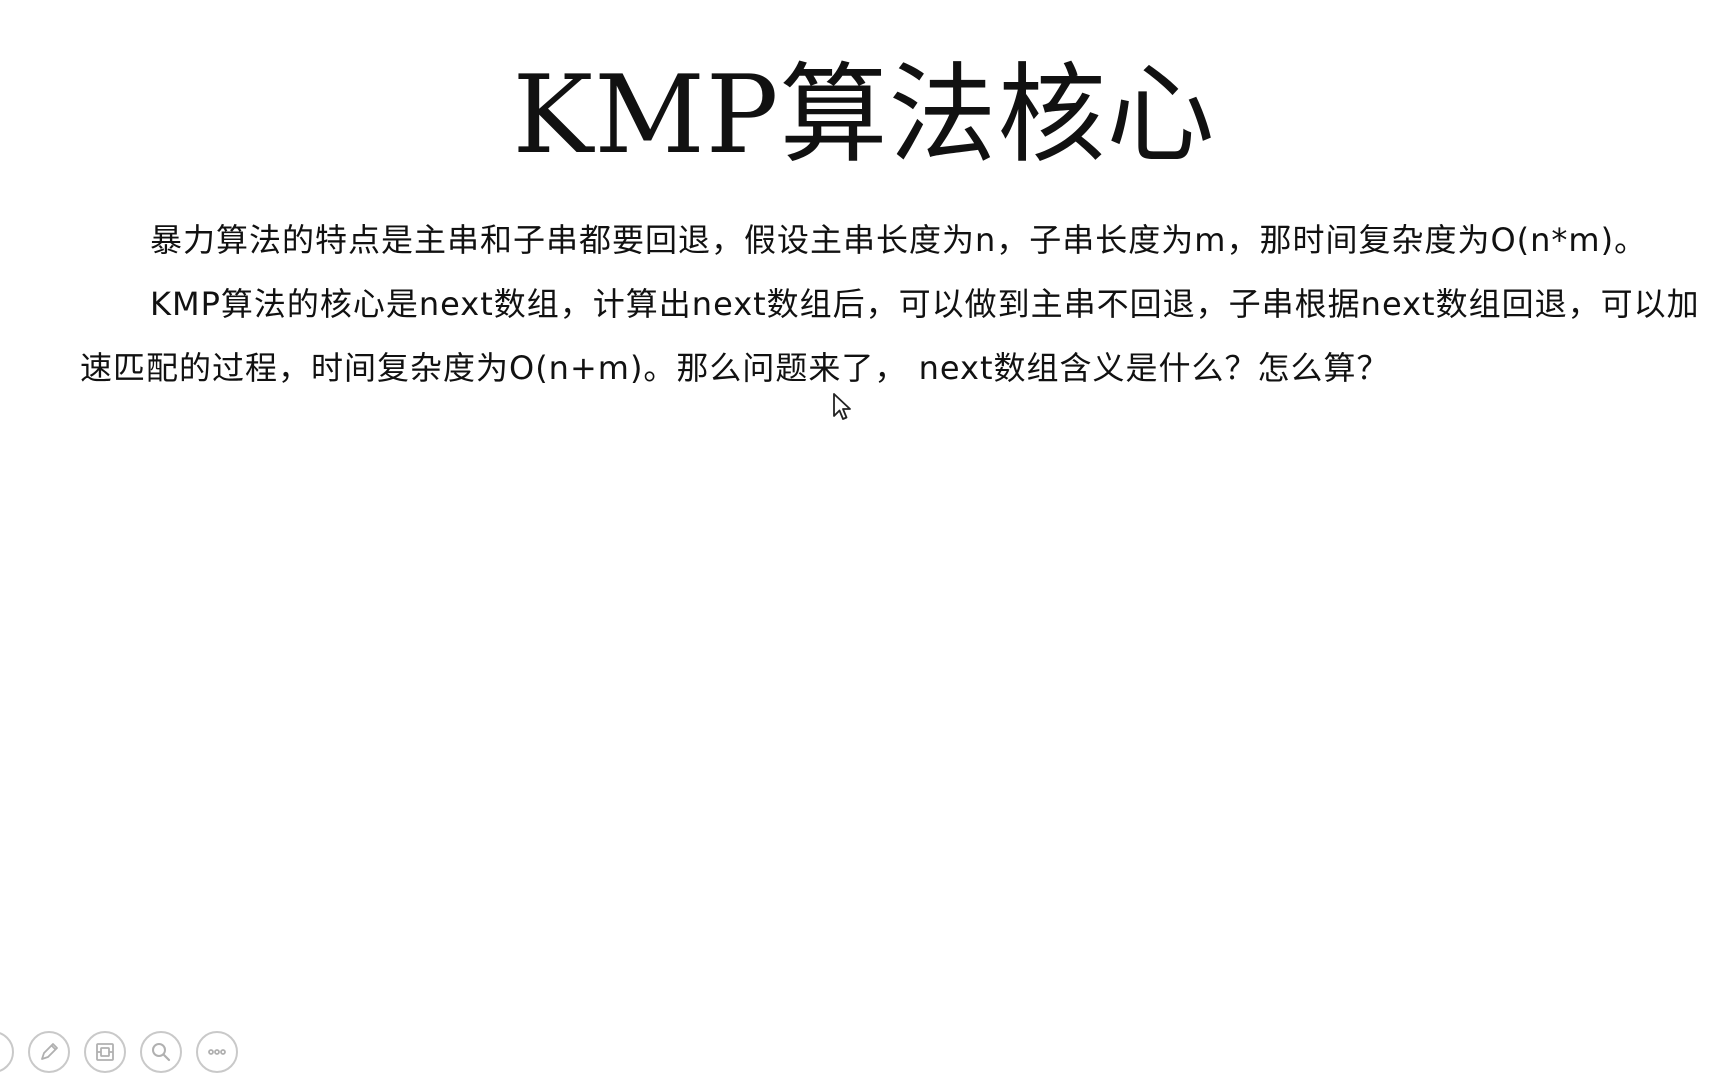 The image size is (1728, 1080). I want to click on zoom-icon, so click(161, 1052).